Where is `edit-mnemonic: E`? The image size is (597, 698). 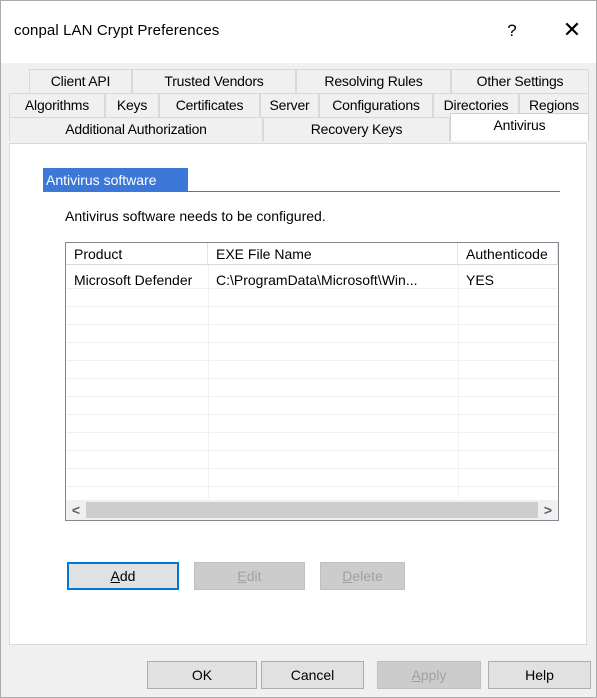
edit-mnemonic: E is located at coordinates (242, 576).